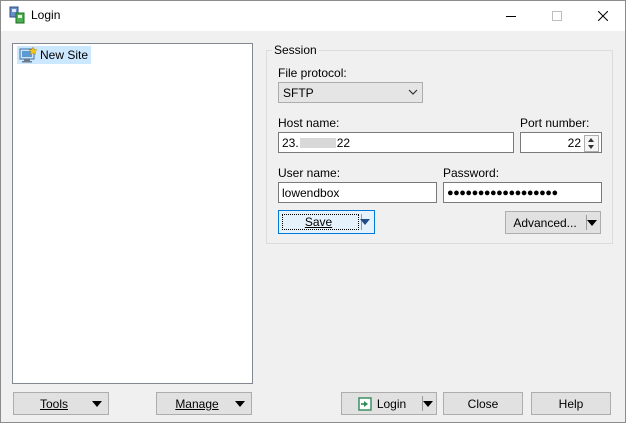 This screenshot has height=423, width=626. What do you see at coordinates (396, 142) in the screenshot?
I see `host-name-input: 23. 22` at bounding box center [396, 142].